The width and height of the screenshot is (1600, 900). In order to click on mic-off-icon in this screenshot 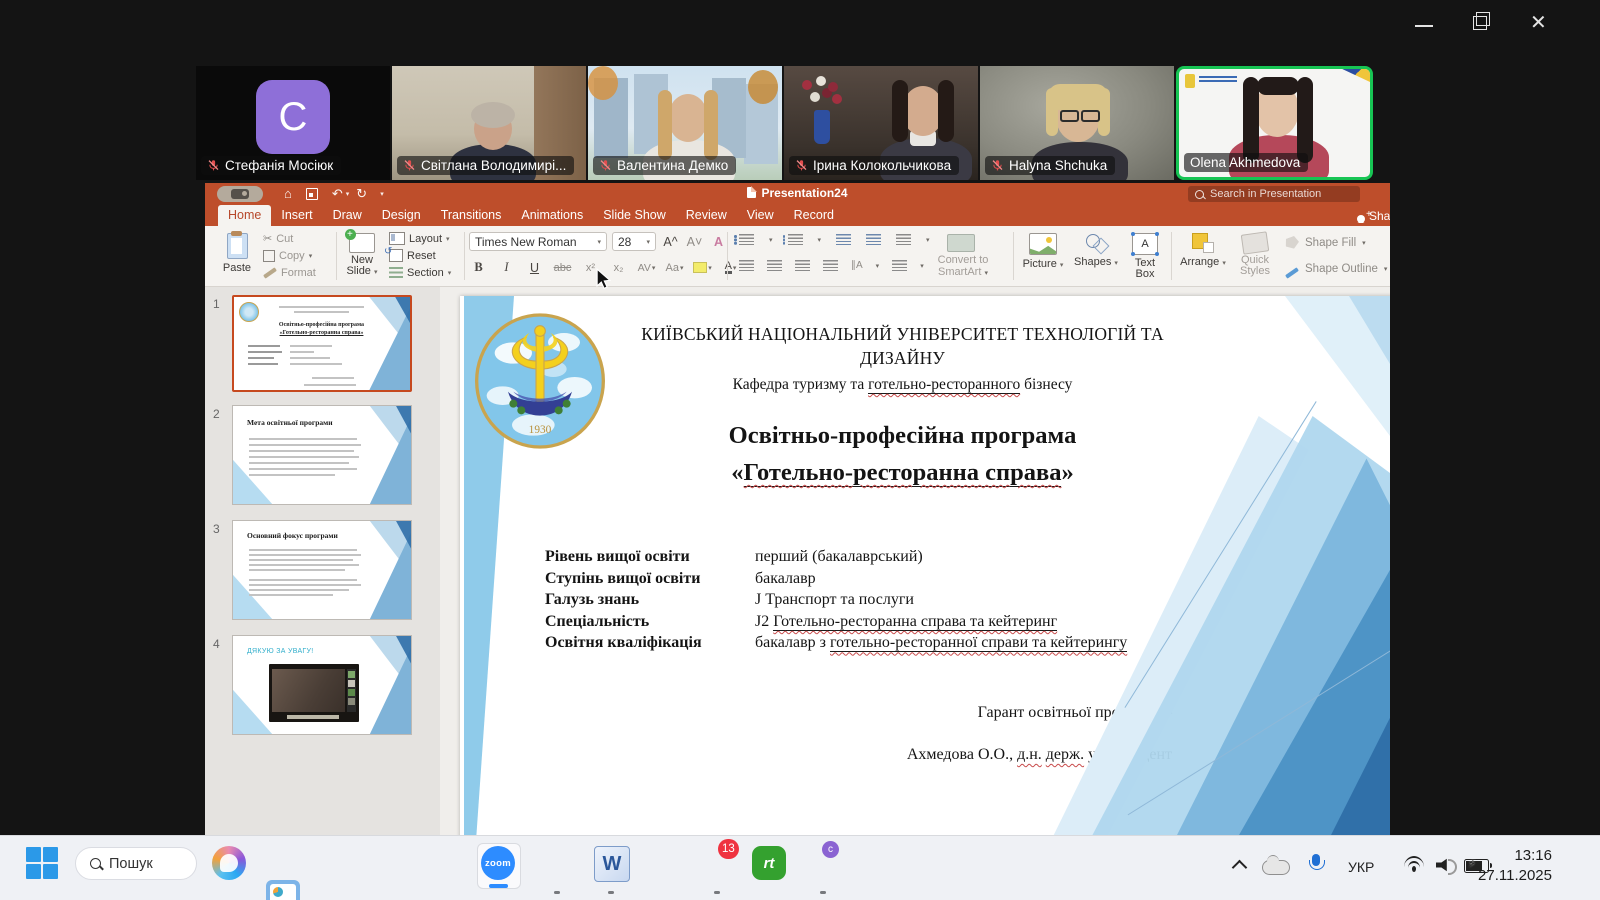, I will do `click(801, 165)`.